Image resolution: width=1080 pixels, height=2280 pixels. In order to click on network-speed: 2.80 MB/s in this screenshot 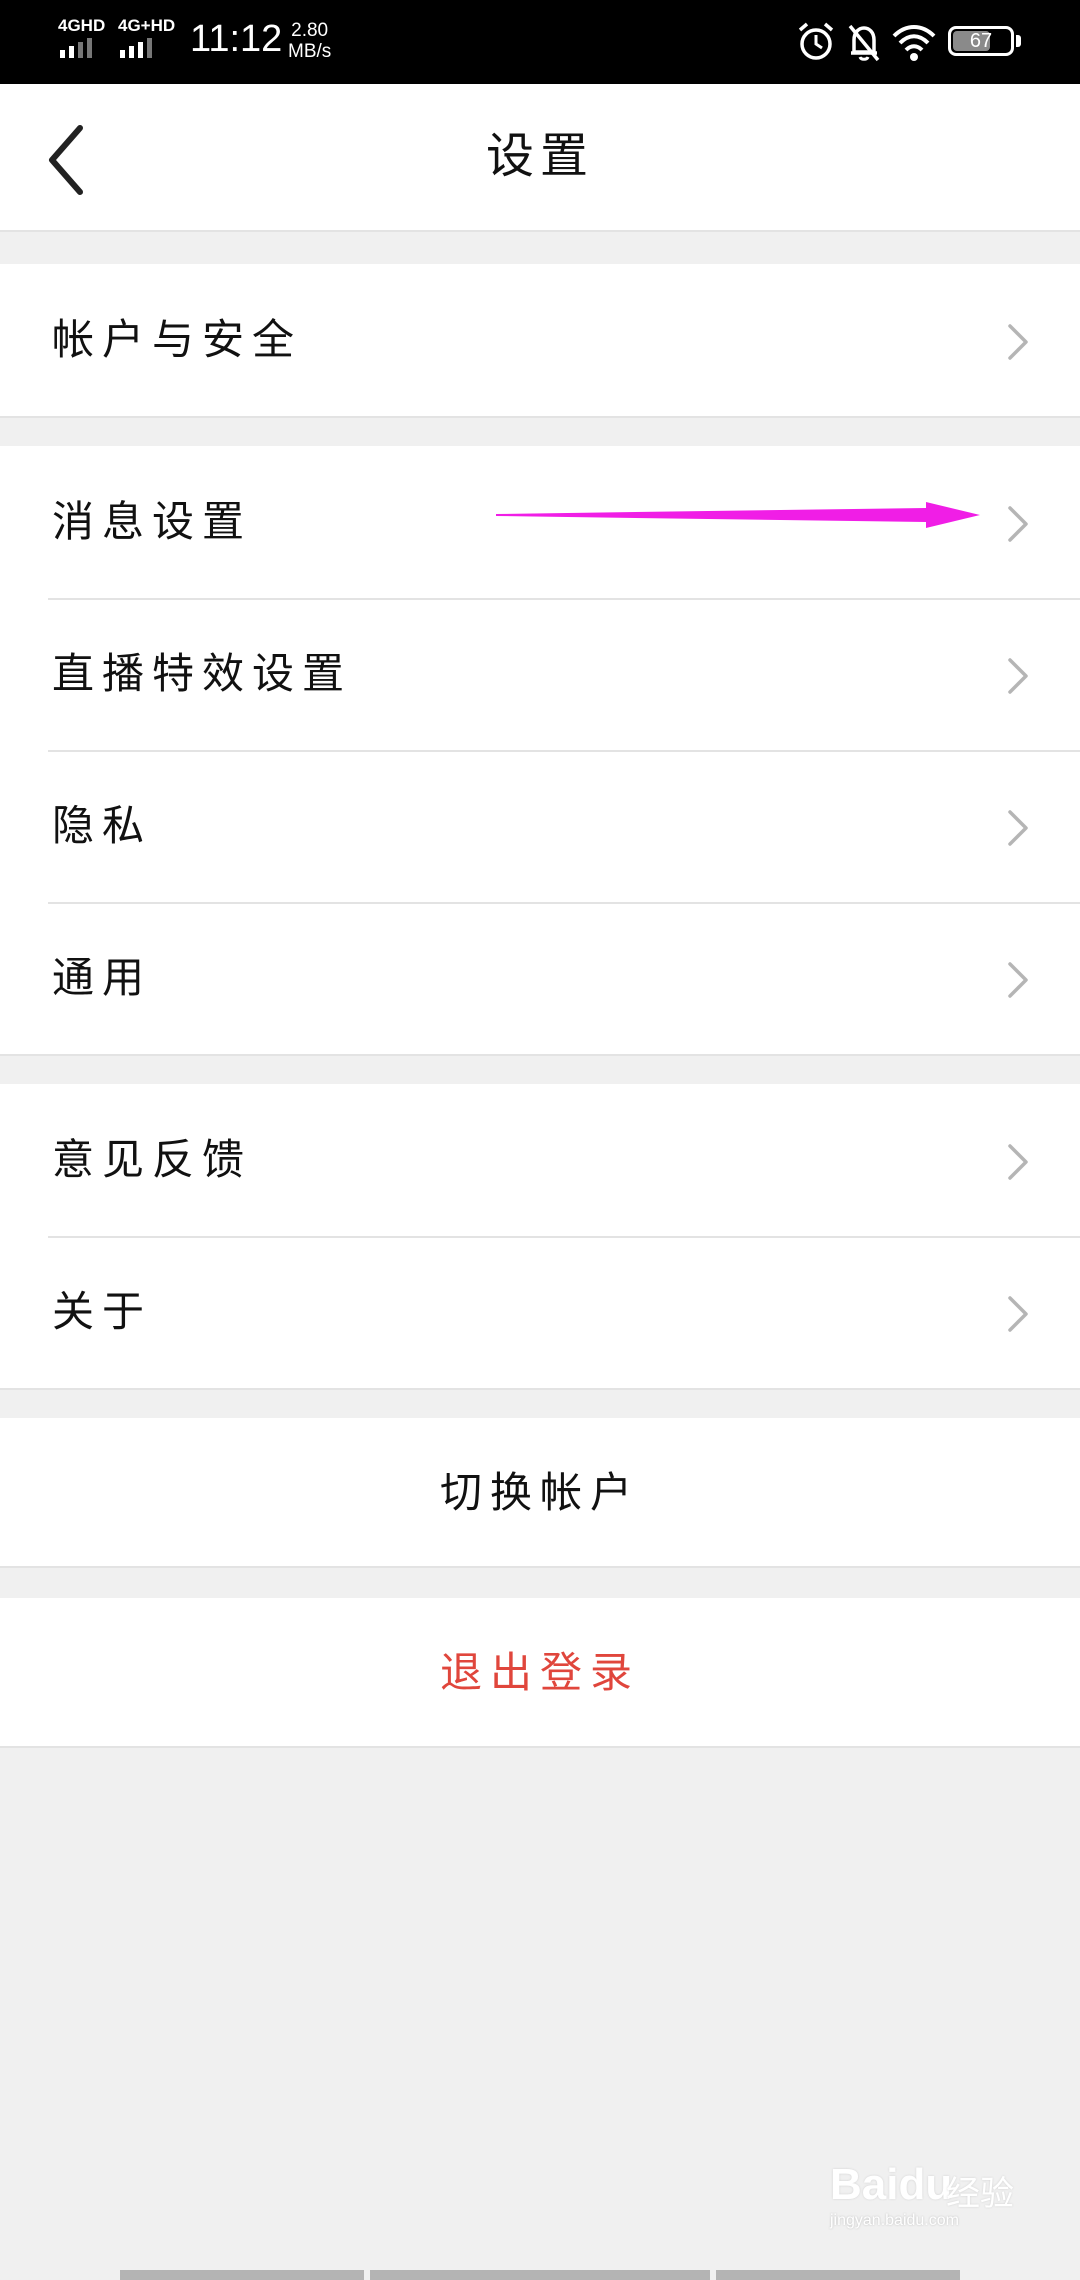, I will do `click(309, 41)`.